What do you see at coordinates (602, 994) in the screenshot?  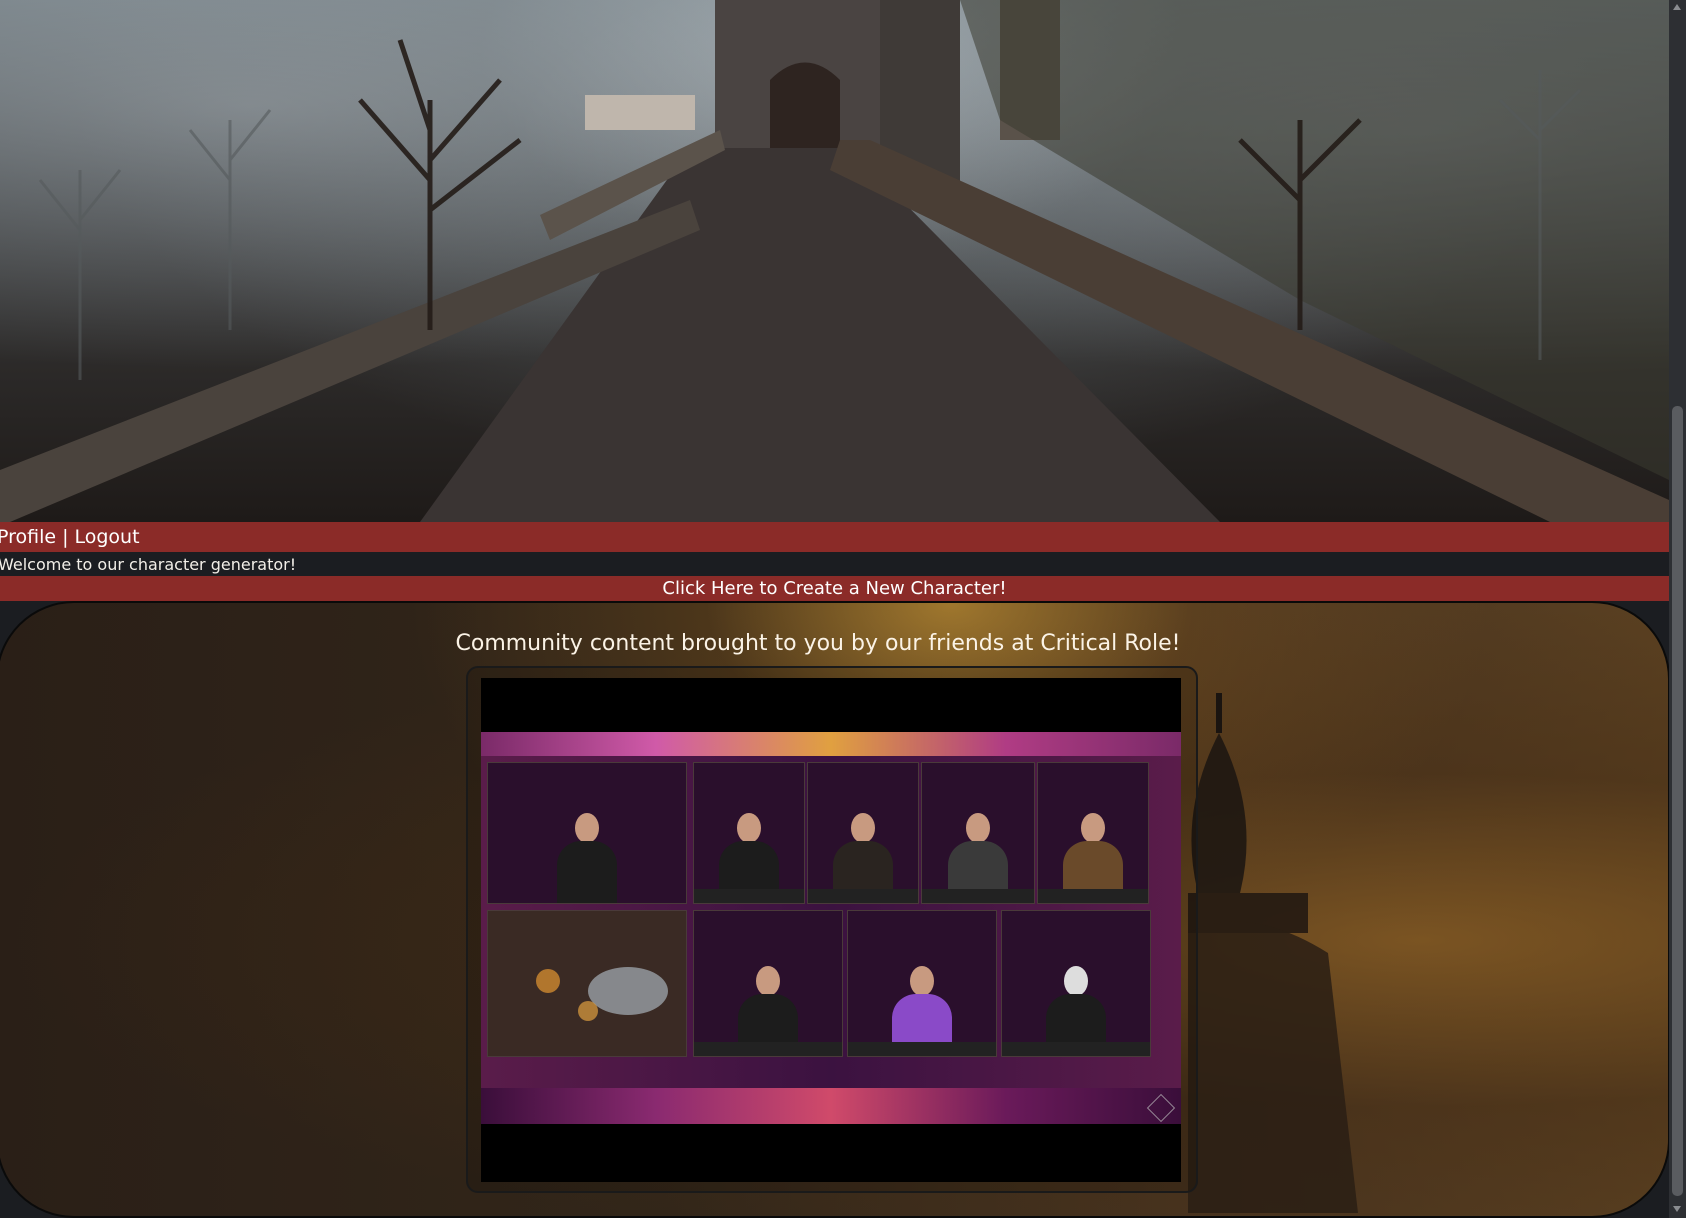 I see `battle-map` at bounding box center [602, 994].